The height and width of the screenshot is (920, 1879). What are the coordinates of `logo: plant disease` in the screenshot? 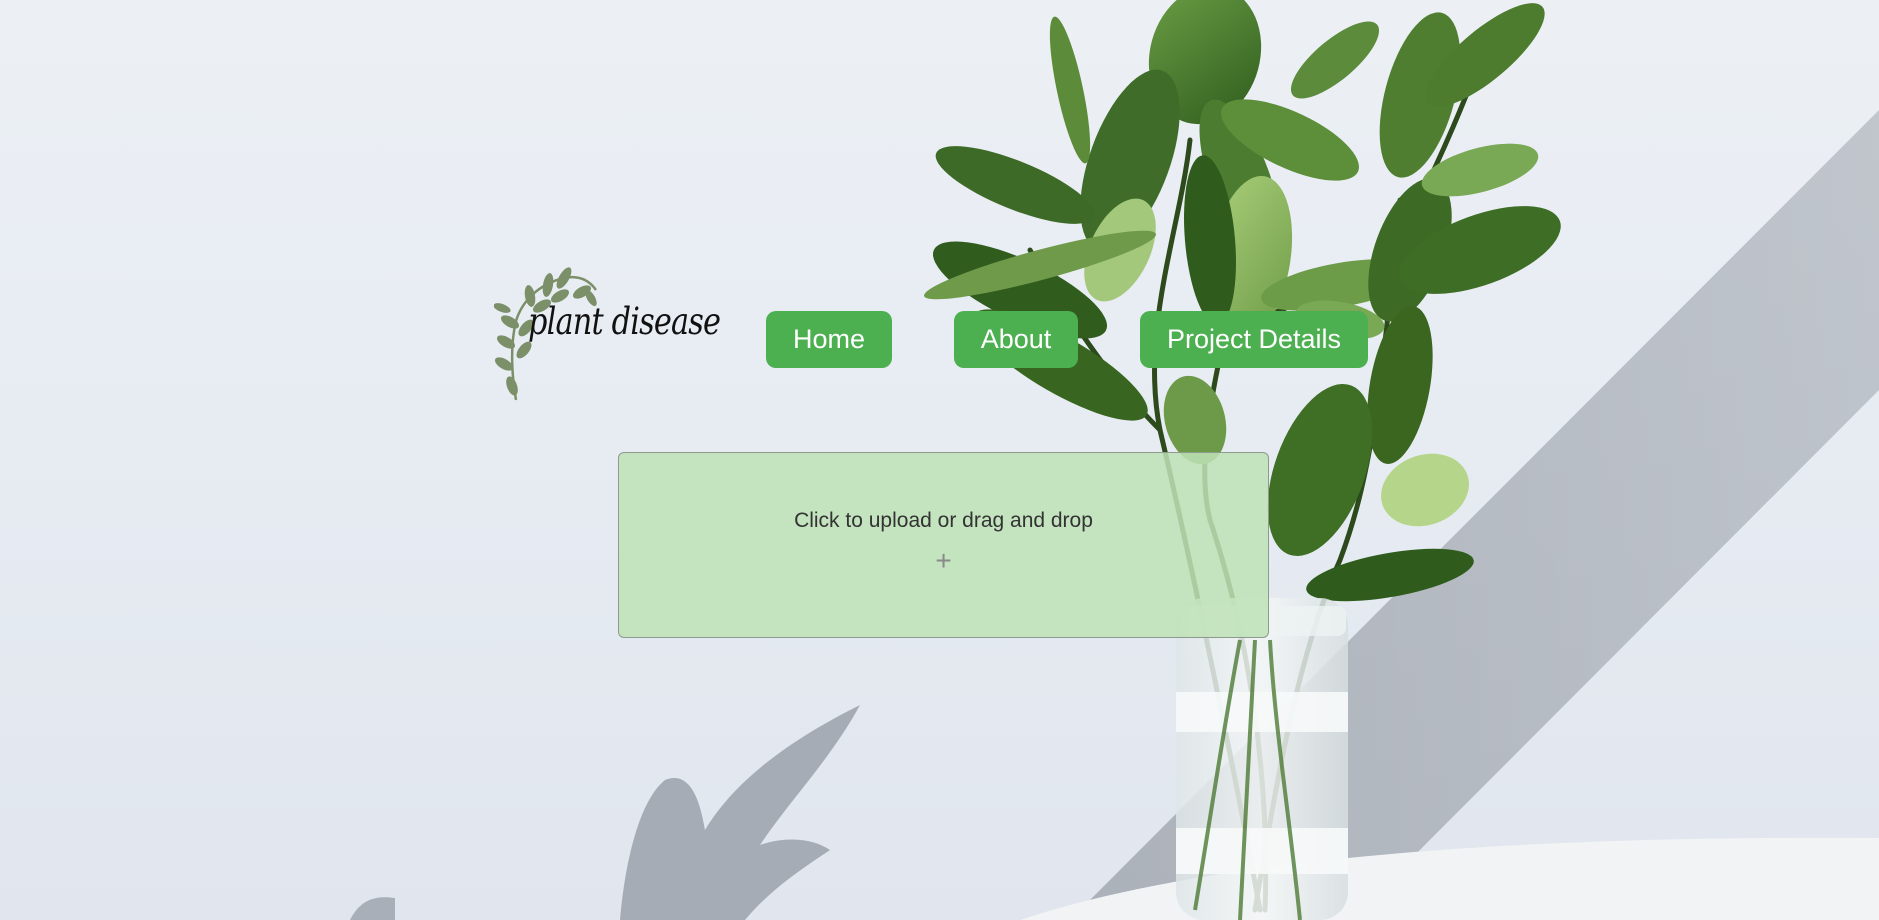 It's located at (607, 336).